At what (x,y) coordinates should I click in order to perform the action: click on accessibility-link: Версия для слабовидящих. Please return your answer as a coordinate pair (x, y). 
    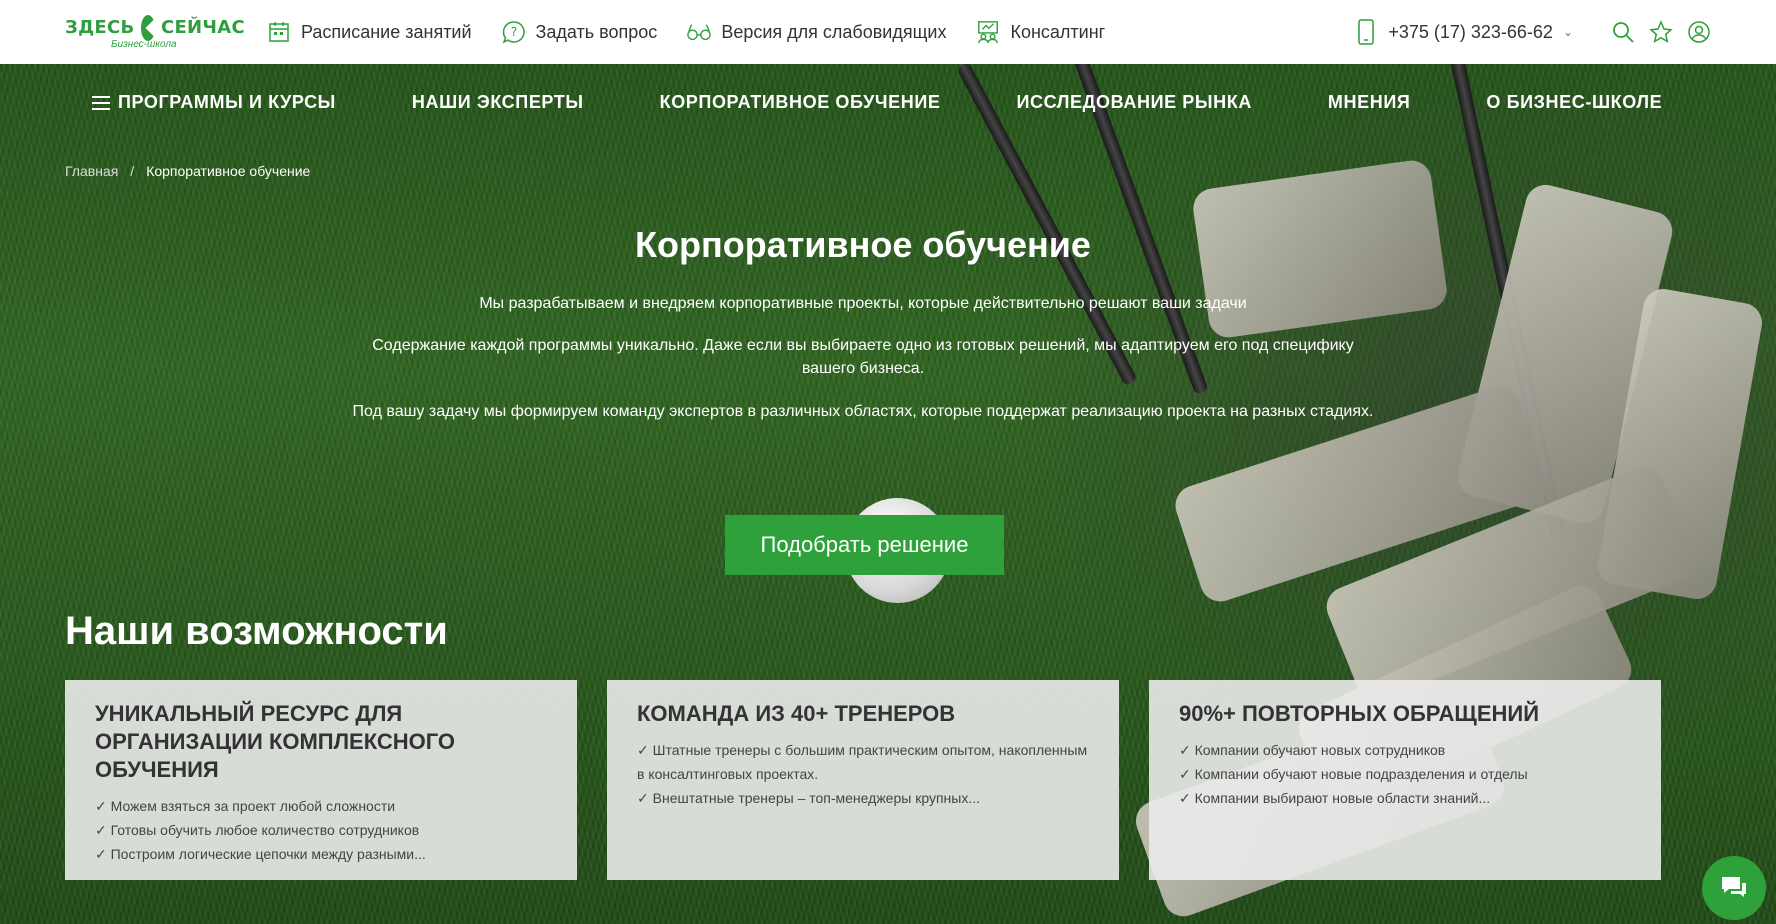
    Looking at the image, I should click on (816, 32).